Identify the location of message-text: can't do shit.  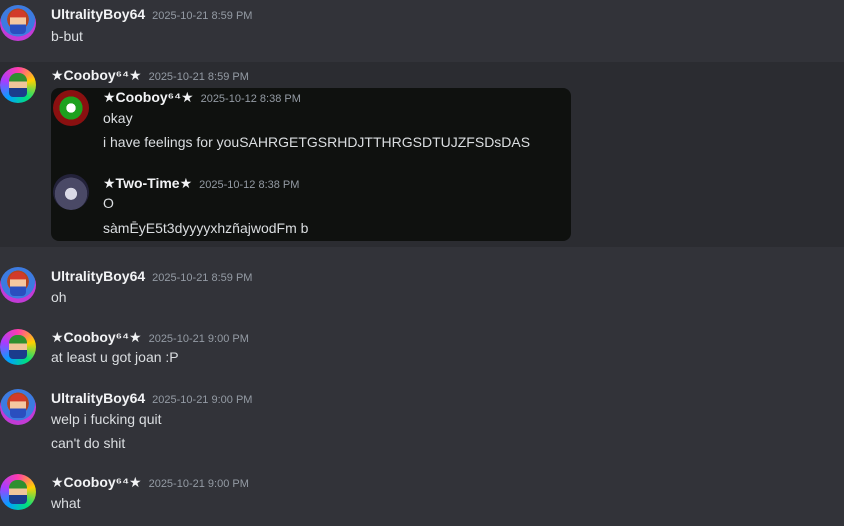
(88, 443).